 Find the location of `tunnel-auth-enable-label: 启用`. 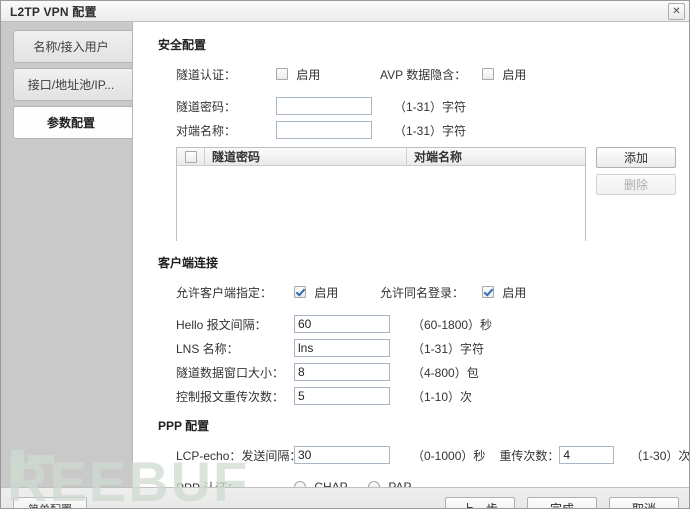

tunnel-auth-enable-label: 启用 is located at coordinates (308, 74).